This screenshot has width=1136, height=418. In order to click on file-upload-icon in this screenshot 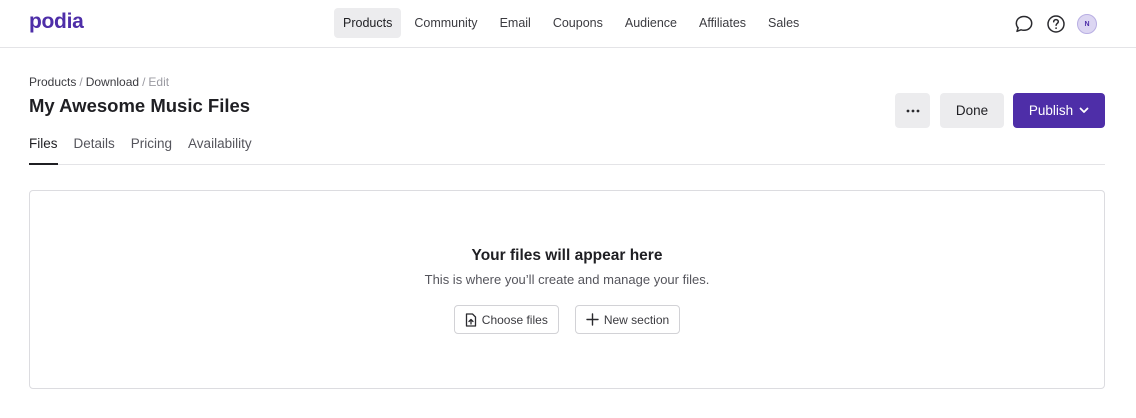, I will do `click(471, 319)`.